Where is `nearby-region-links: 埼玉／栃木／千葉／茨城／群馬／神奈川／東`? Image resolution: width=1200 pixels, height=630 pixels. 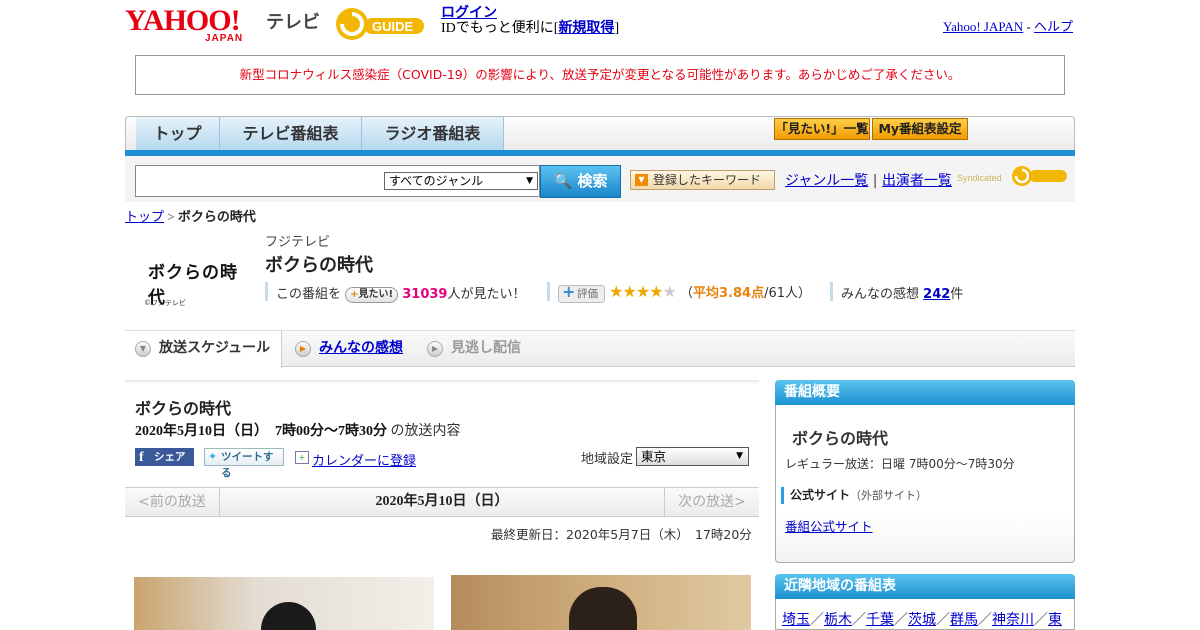 nearby-region-links: 埼玉／栃木／千葉／茨城／群馬／神奈川／東 is located at coordinates (922, 620).